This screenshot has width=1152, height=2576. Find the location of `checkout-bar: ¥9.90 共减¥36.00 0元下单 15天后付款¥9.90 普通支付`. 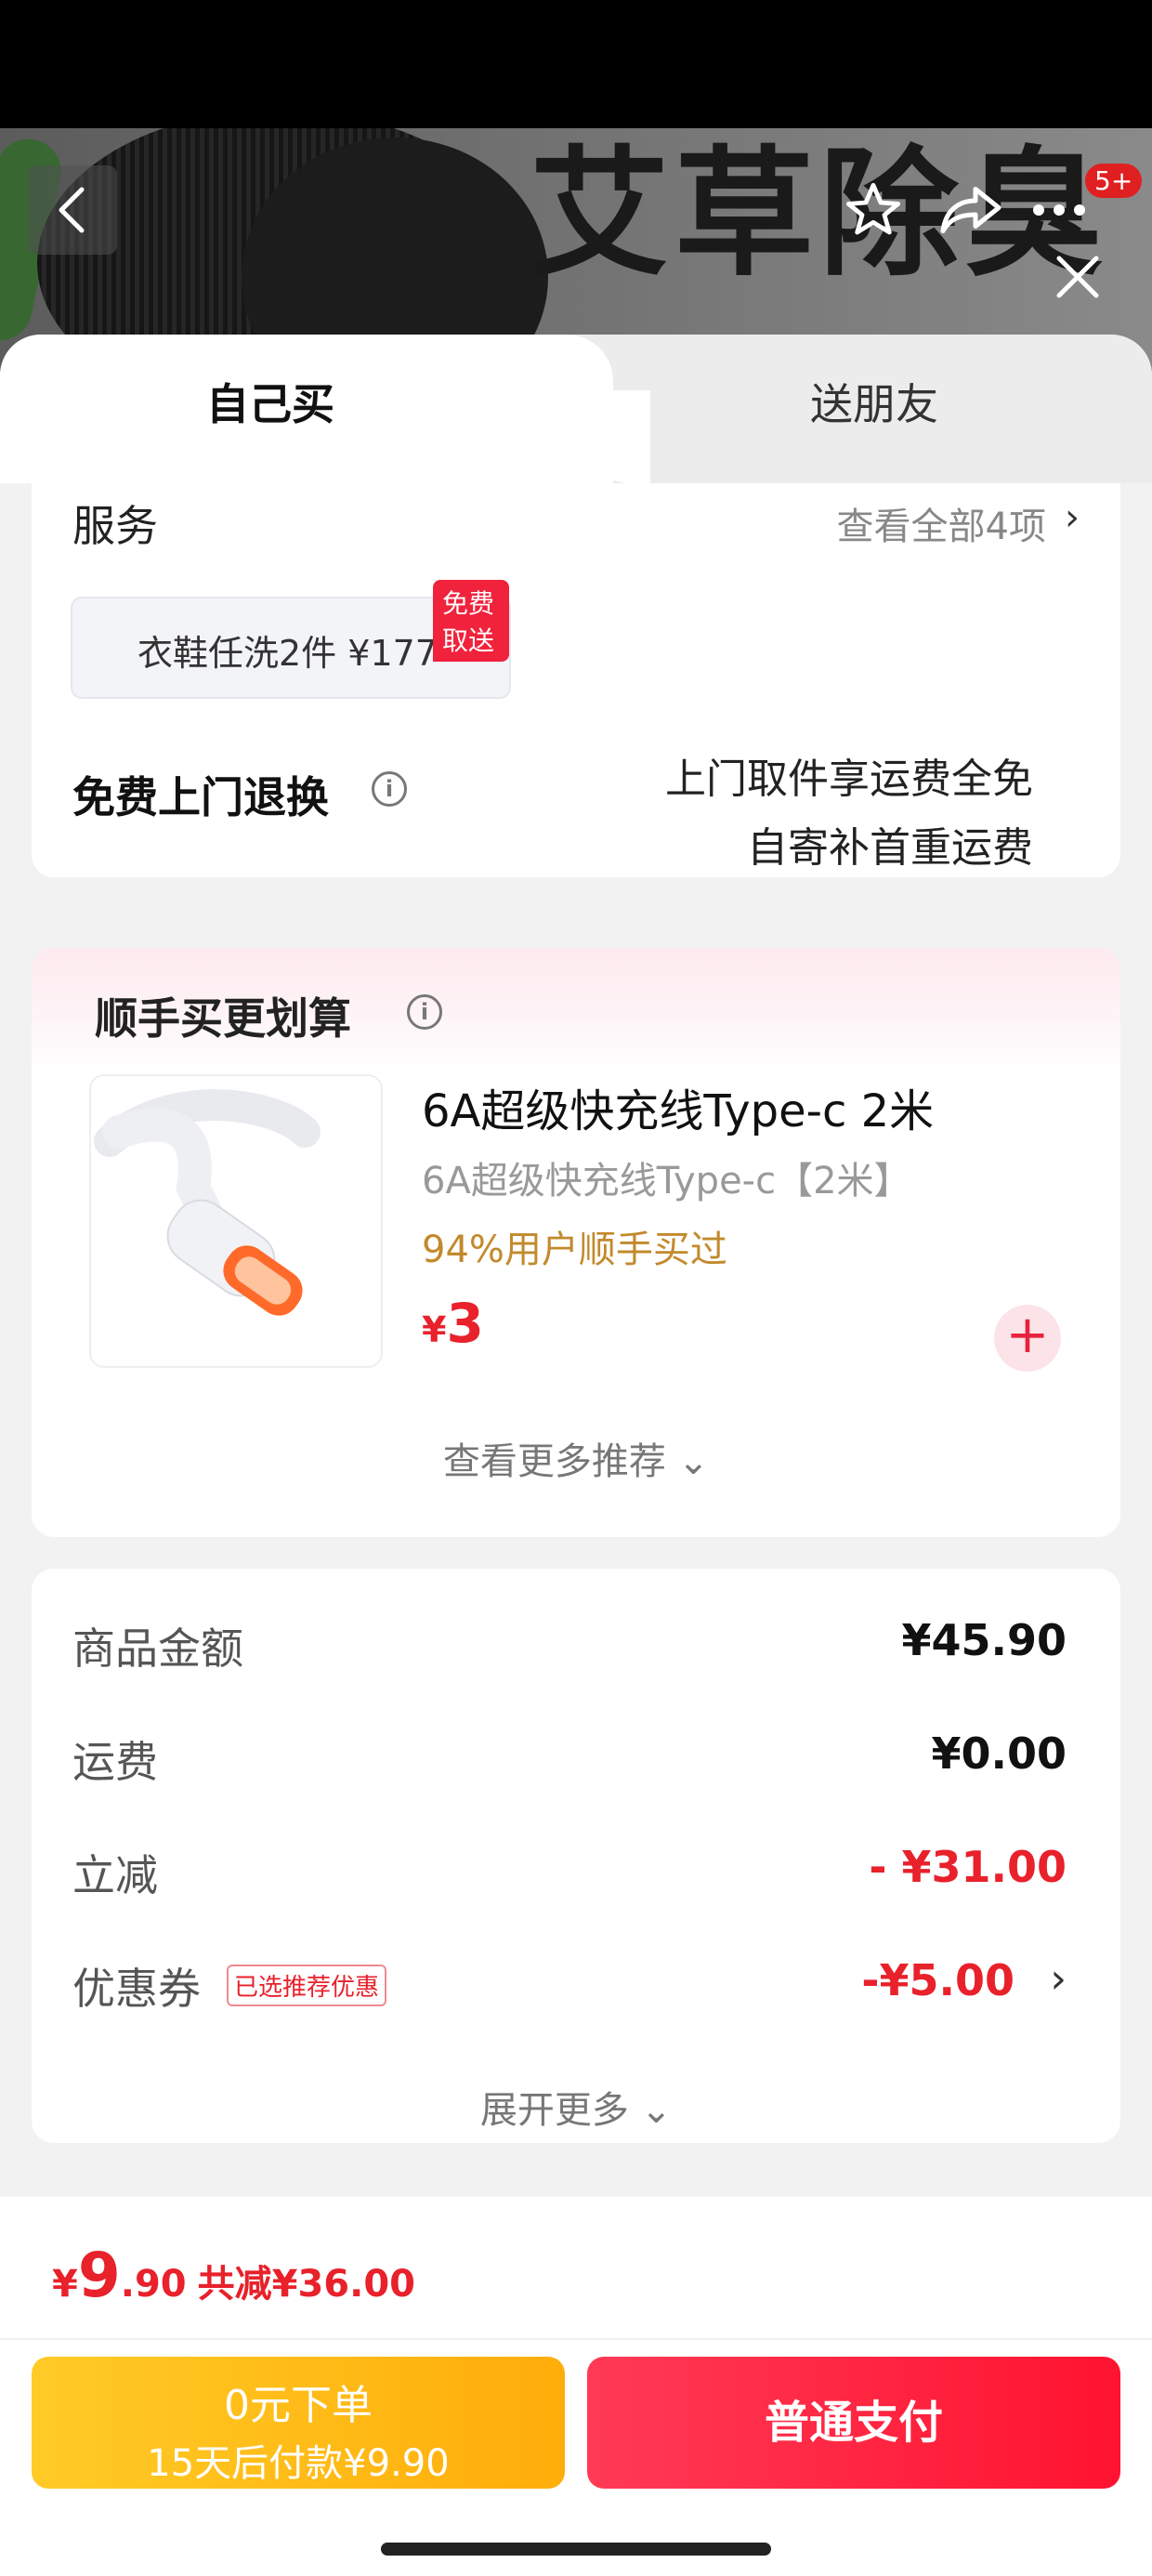

checkout-bar: ¥9.90 共减¥36.00 0元下单 15天后付款¥9.90 普通支付 is located at coordinates (576, 2386).